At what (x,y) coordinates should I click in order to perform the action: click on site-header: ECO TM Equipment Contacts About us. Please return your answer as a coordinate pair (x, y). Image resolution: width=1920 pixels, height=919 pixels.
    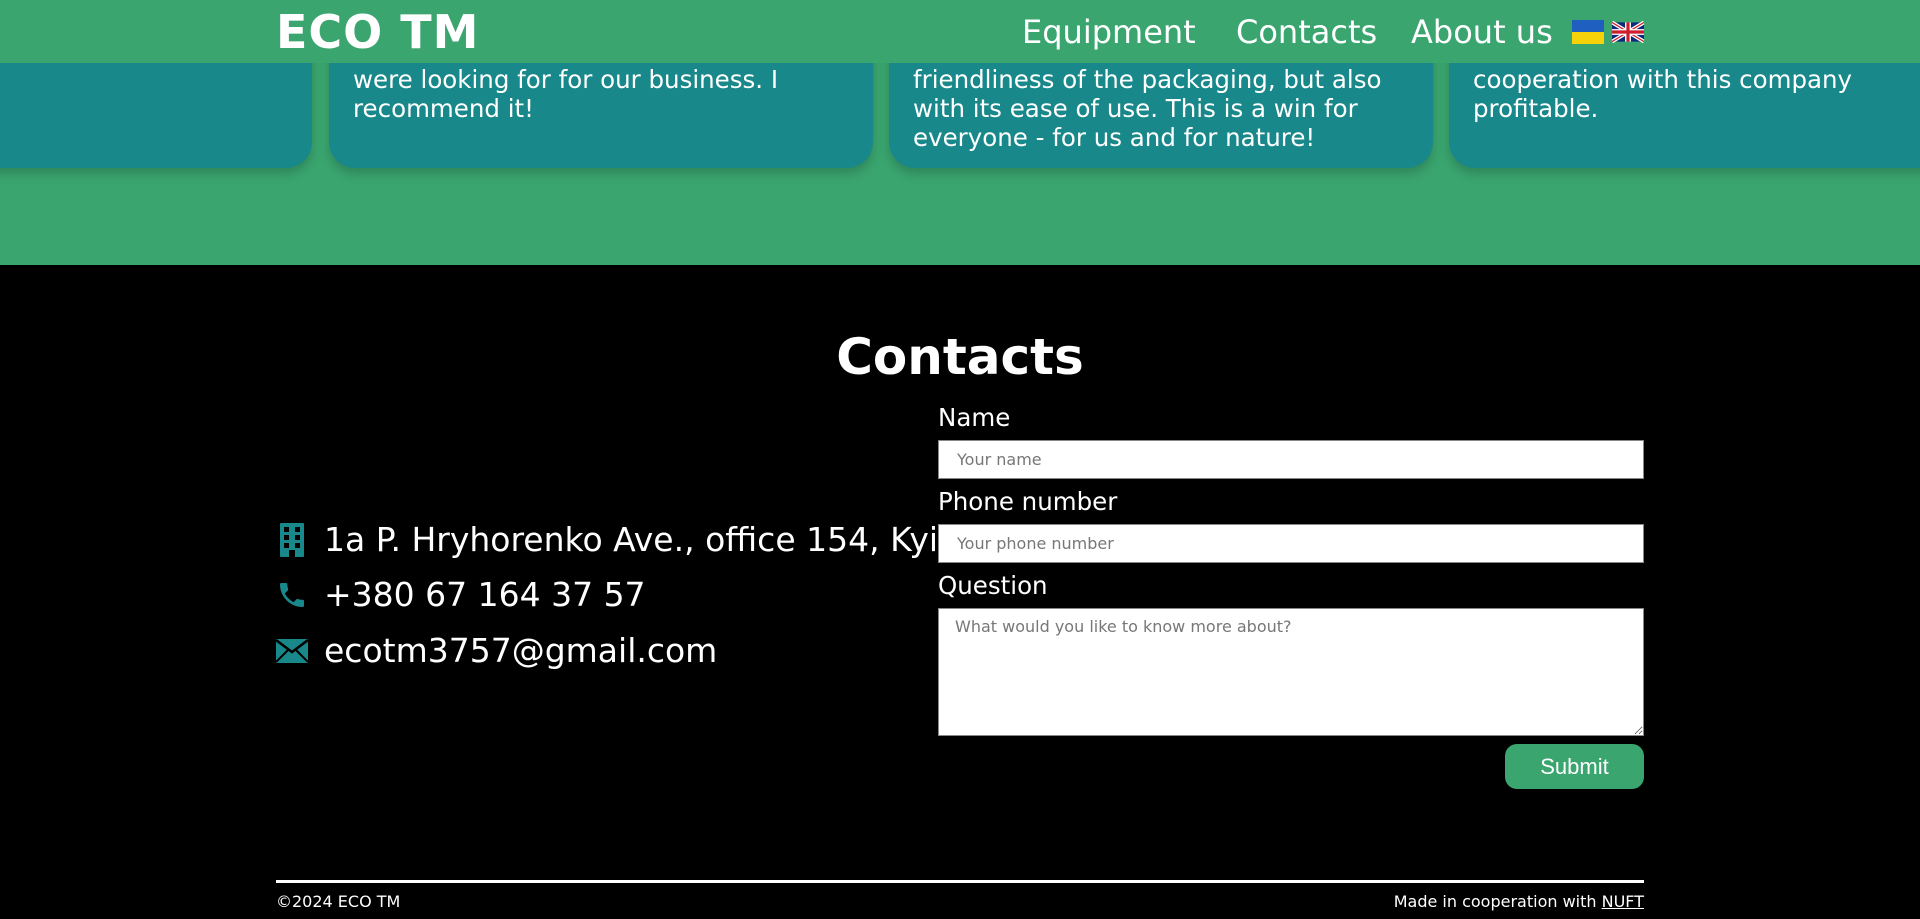
    Looking at the image, I should click on (960, 31).